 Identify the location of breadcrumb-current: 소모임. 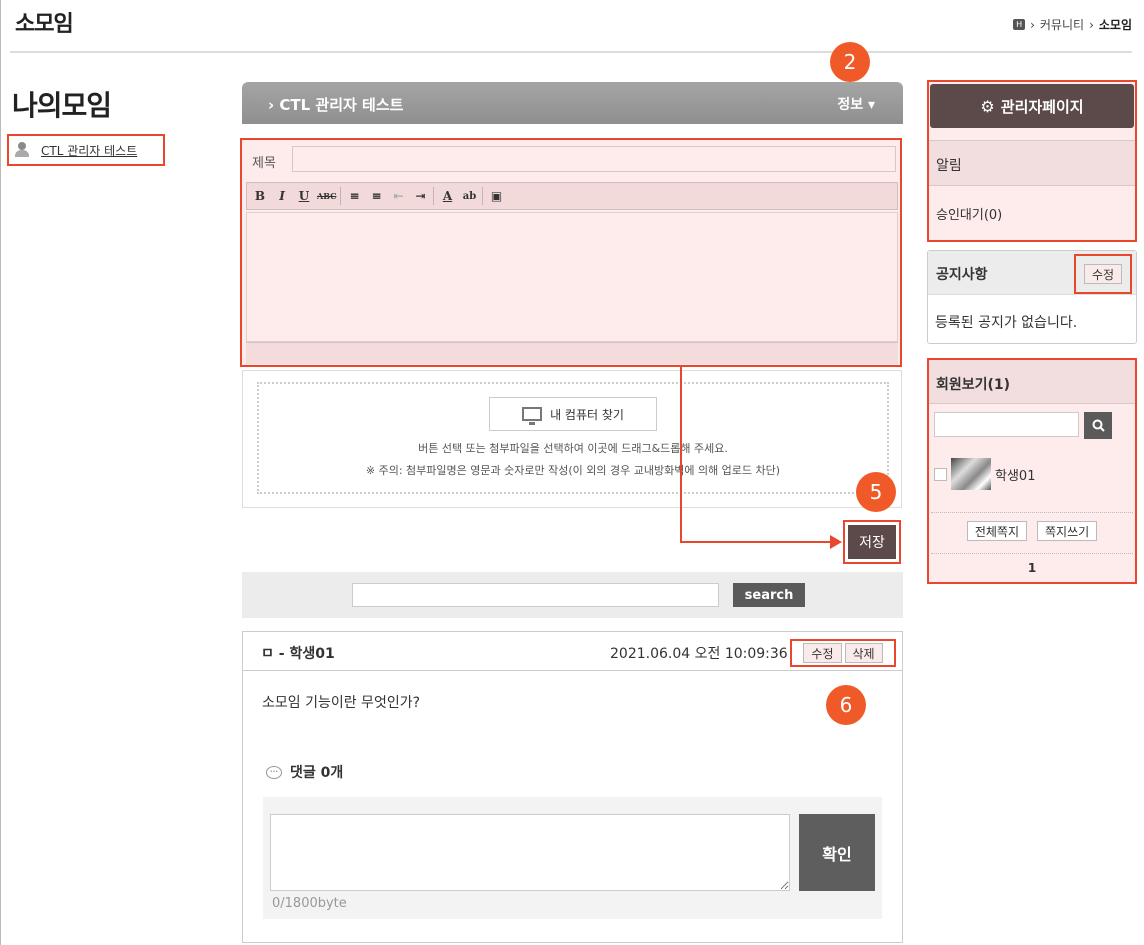
(1115, 25).